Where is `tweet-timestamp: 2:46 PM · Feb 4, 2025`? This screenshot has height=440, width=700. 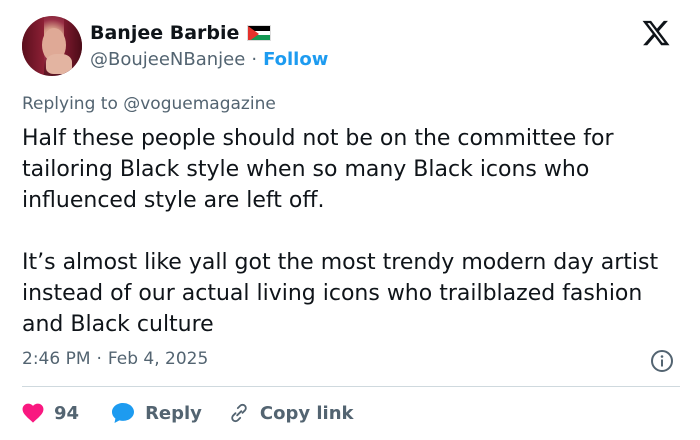 tweet-timestamp: 2:46 PM · Feb 4, 2025 is located at coordinates (115, 359).